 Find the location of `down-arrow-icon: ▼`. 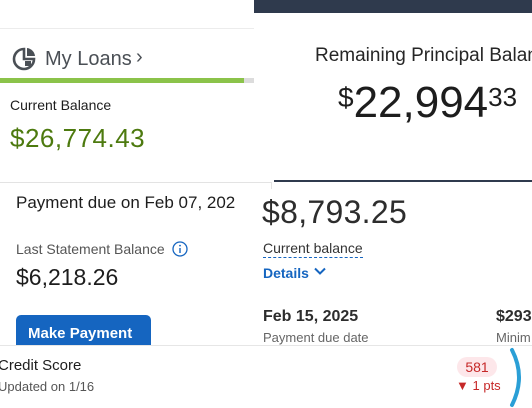

down-arrow-icon: ▼ is located at coordinates (462, 385).